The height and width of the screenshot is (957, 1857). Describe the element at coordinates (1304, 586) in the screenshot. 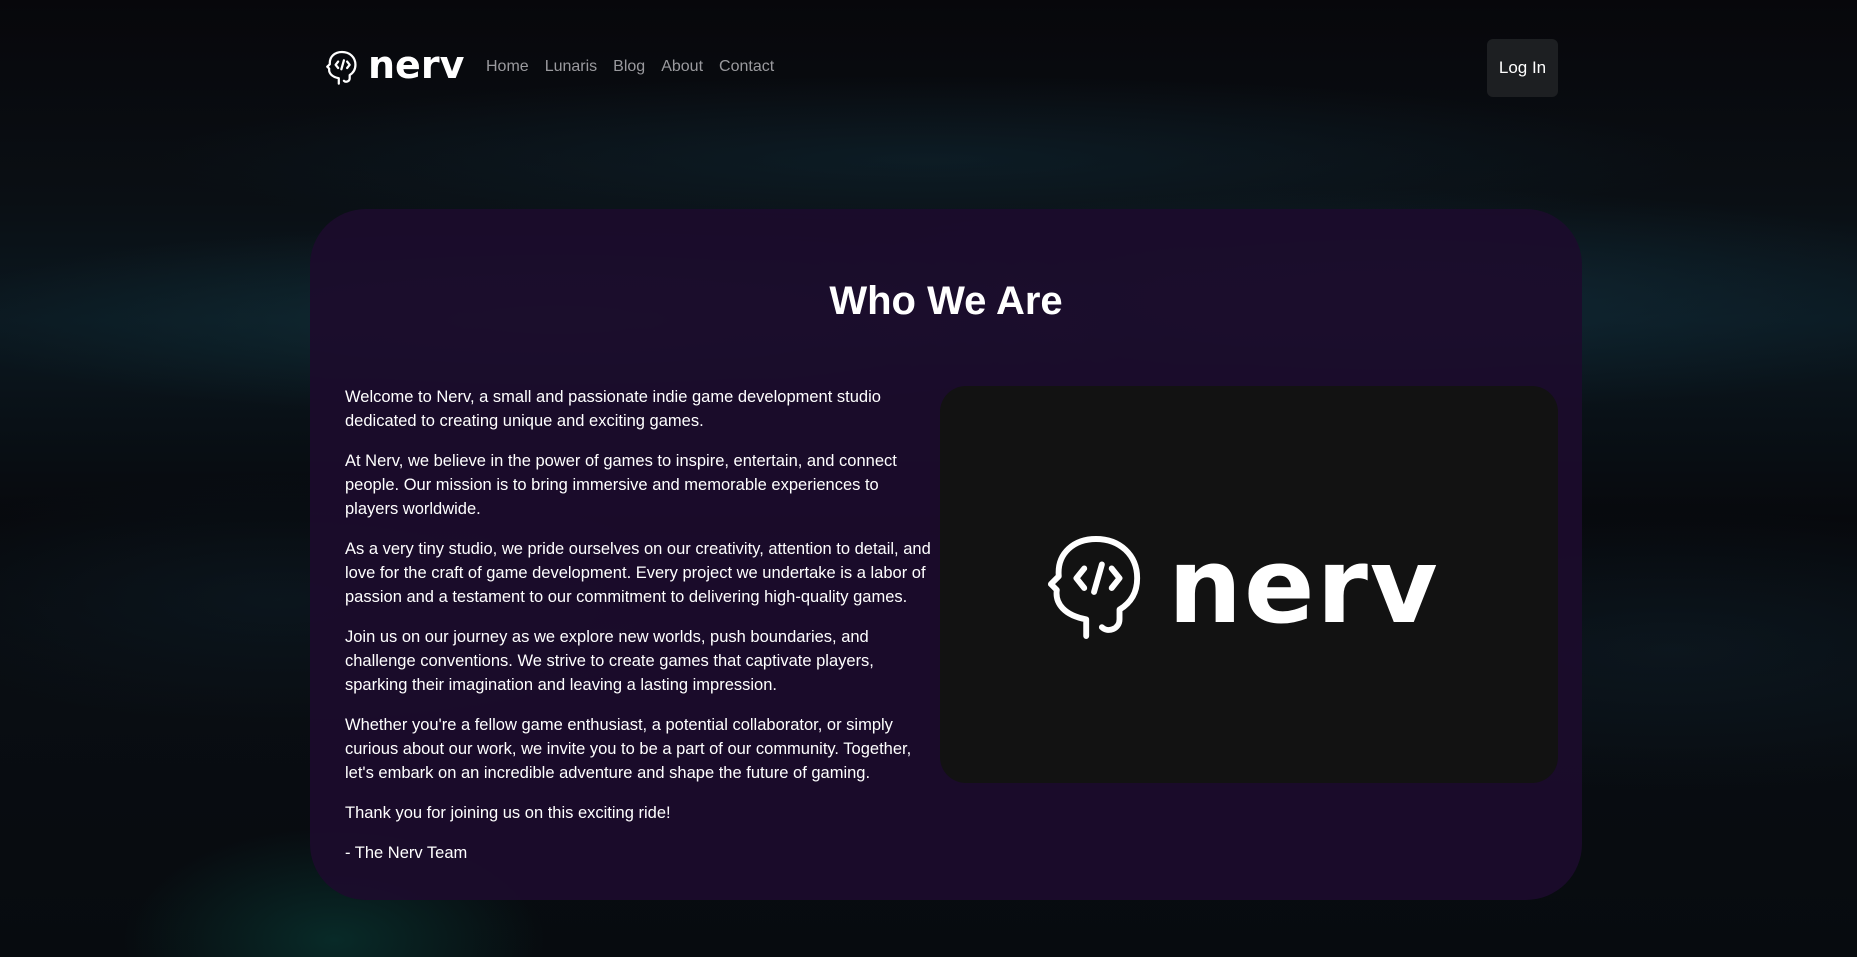

I see `logo-wordmark: nerv` at that location.